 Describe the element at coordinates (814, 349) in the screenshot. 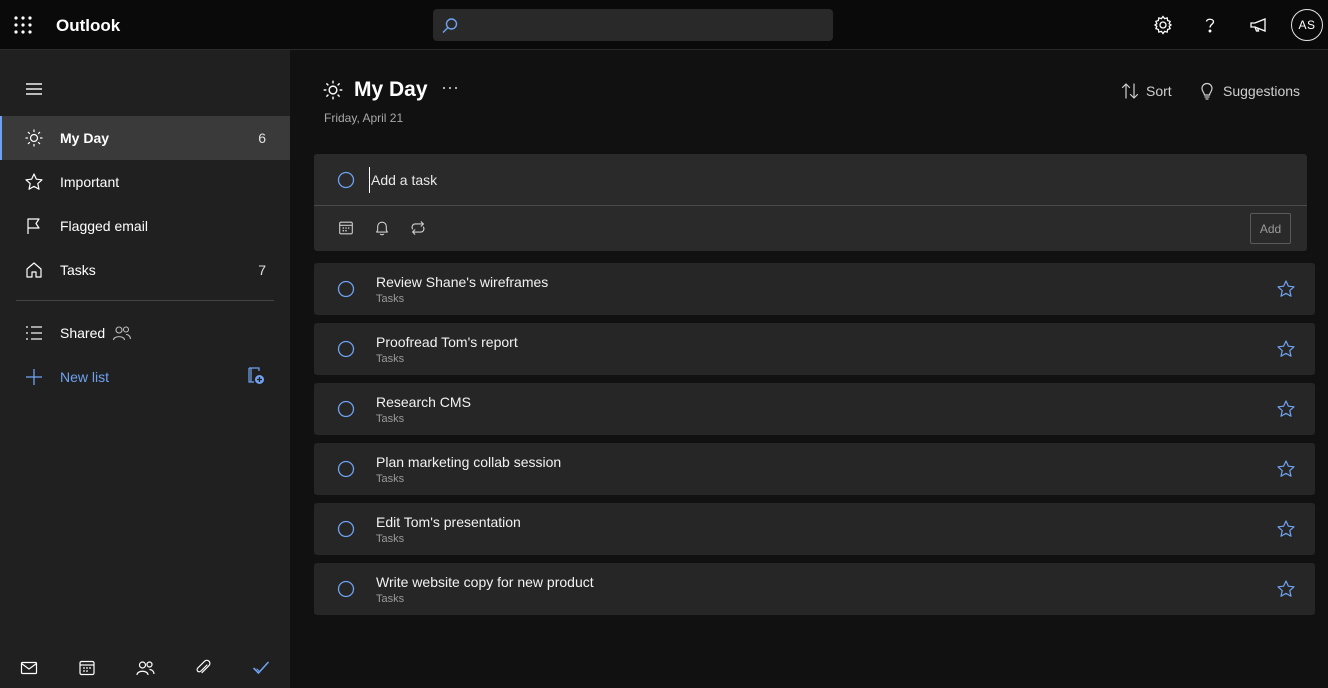

I see `task-item: Proofread Tom's report Tasks` at that location.